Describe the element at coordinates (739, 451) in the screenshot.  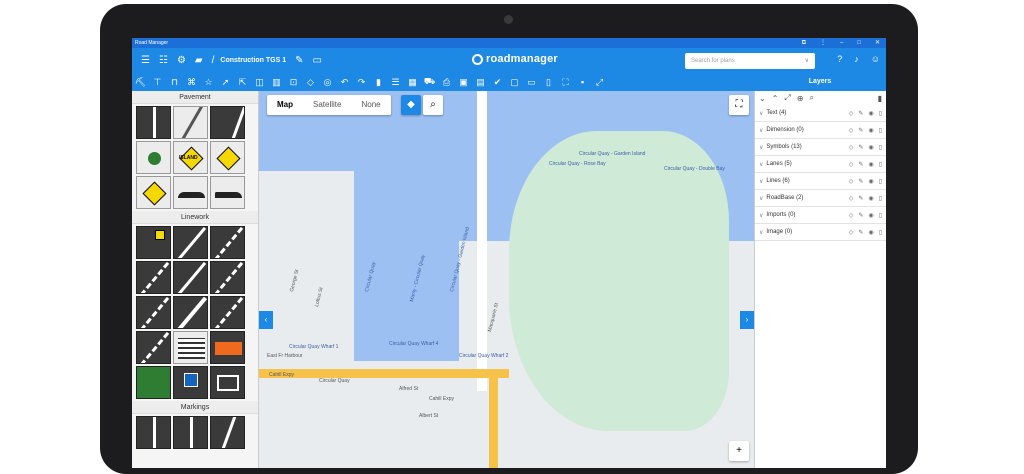
I see `zoom-in-icon: +` at that location.